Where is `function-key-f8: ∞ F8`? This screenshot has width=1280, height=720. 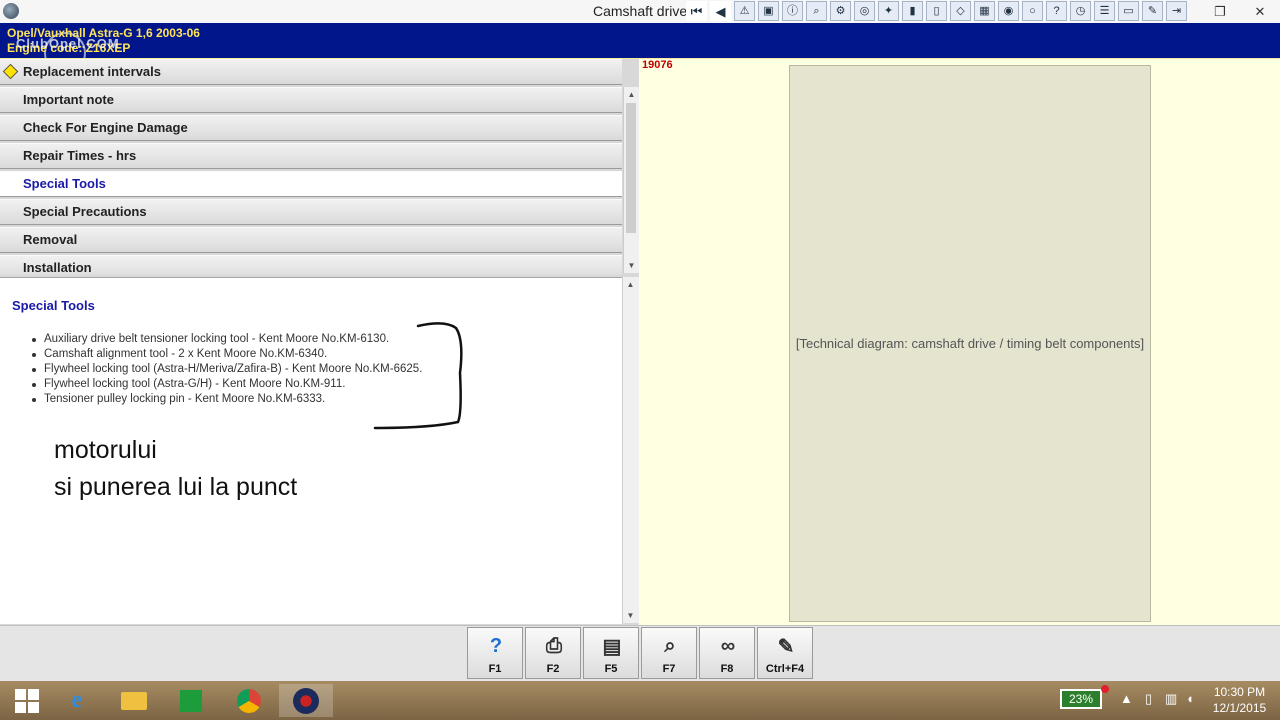
function-key-f8: ∞ F8 is located at coordinates (727, 653).